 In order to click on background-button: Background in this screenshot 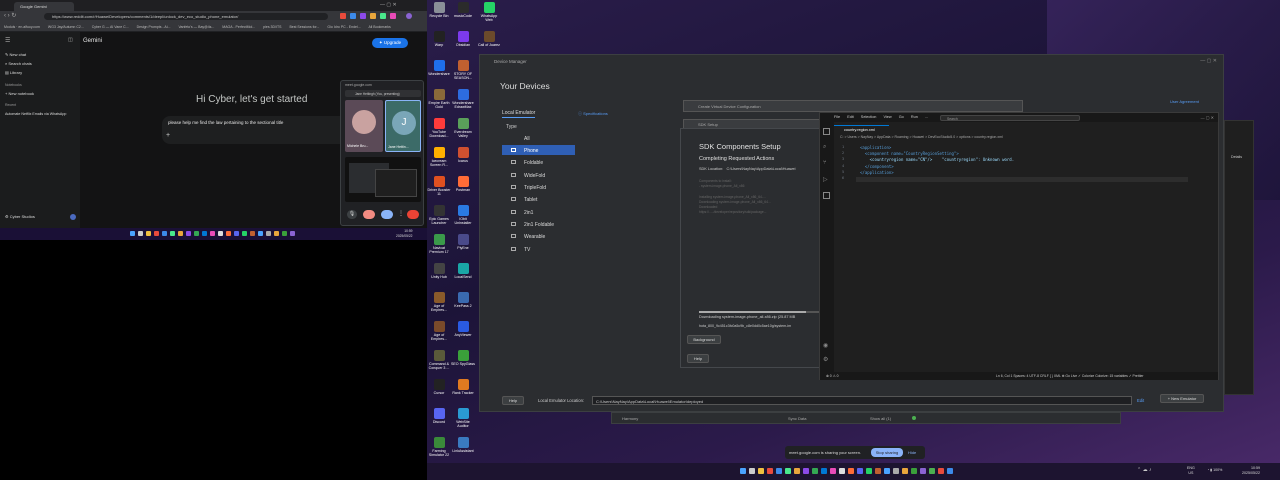, I will do `click(704, 339)`.